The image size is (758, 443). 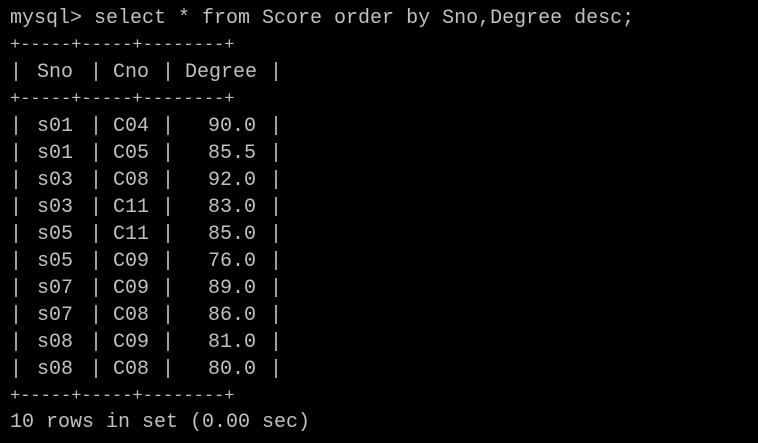 What do you see at coordinates (130, 126) in the screenshot?
I see `cell-cno: C04` at bounding box center [130, 126].